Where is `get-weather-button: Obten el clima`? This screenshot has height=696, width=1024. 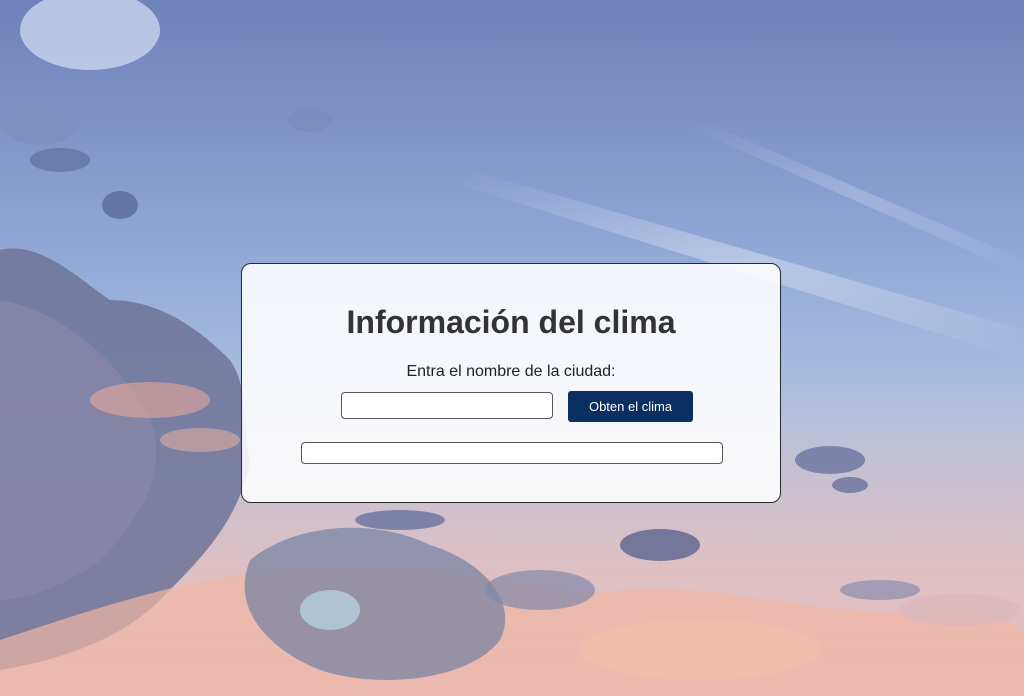 get-weather-button: Obten el clima is located at coordinates (630, 406).